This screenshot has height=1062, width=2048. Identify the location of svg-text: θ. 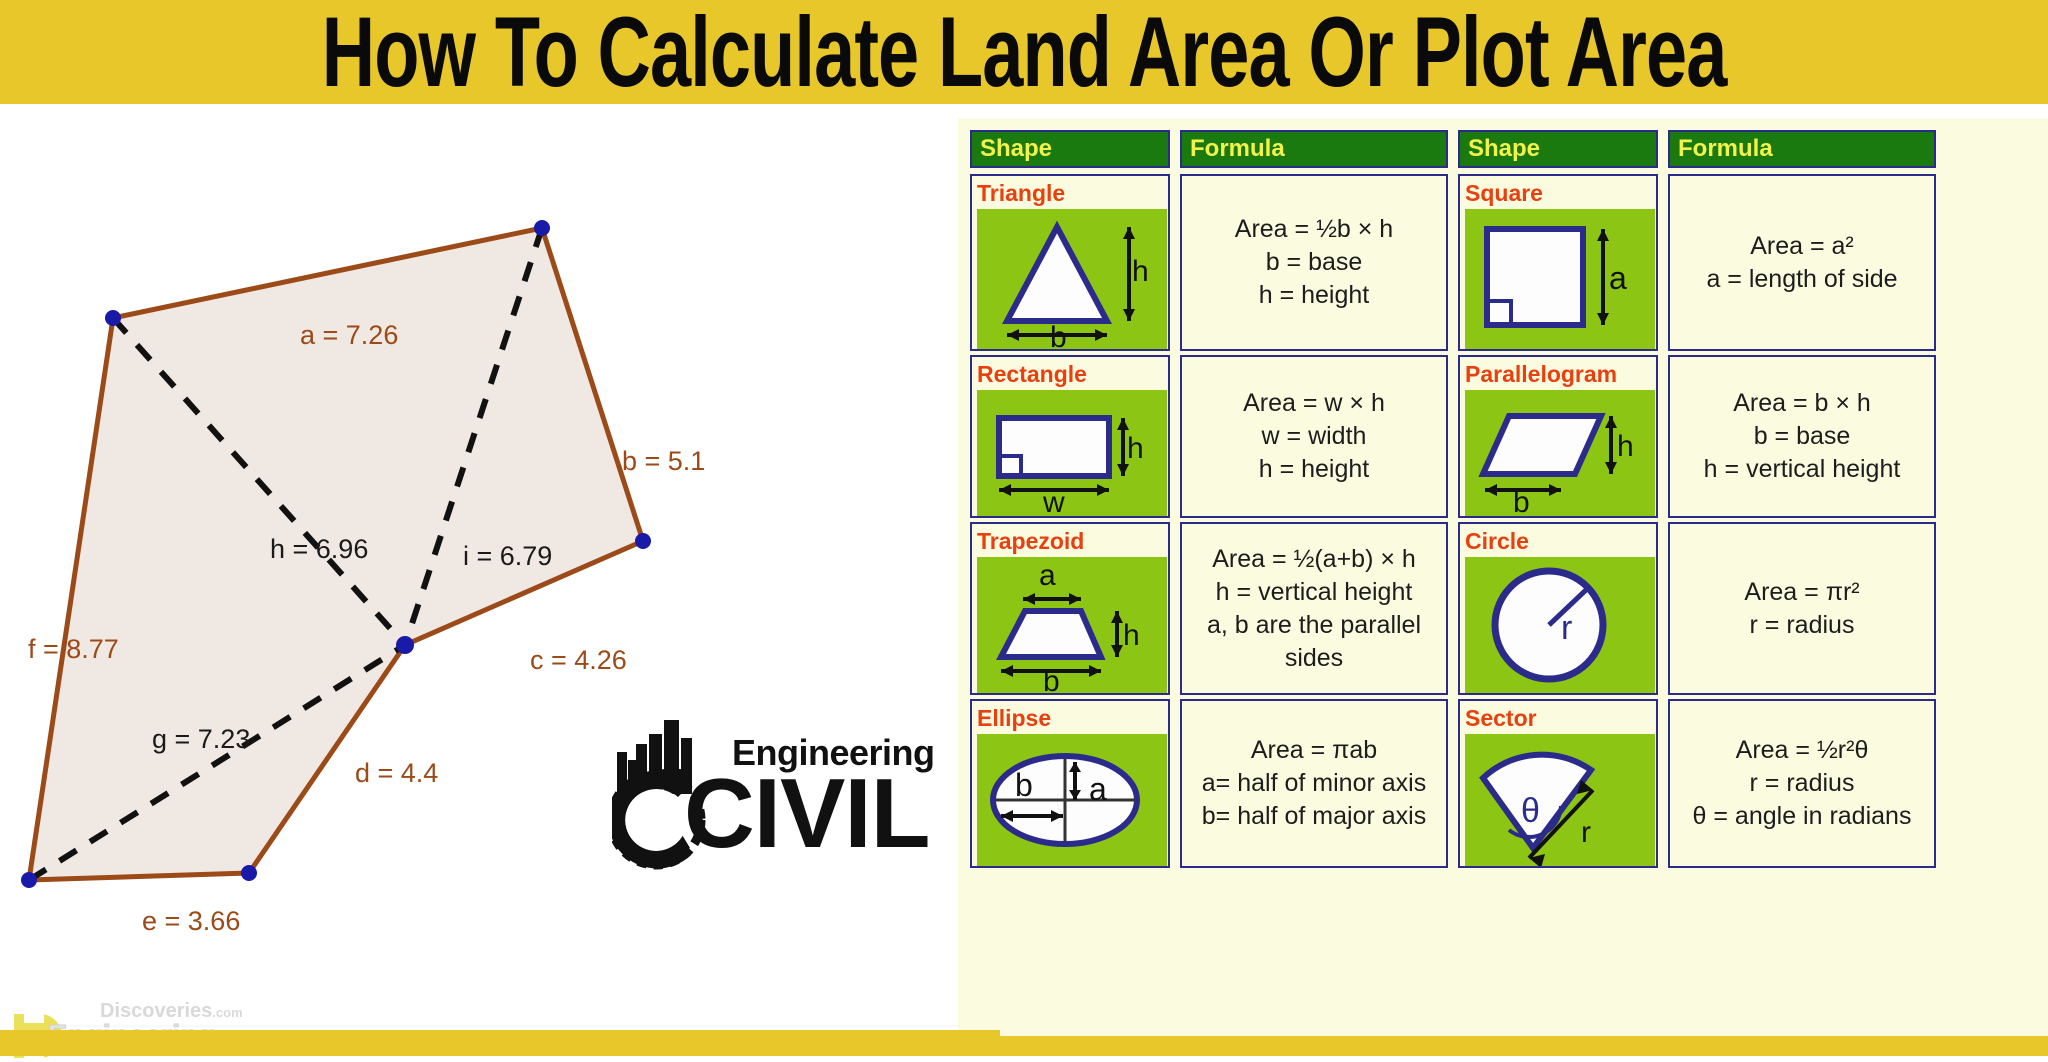
(1530, 811).